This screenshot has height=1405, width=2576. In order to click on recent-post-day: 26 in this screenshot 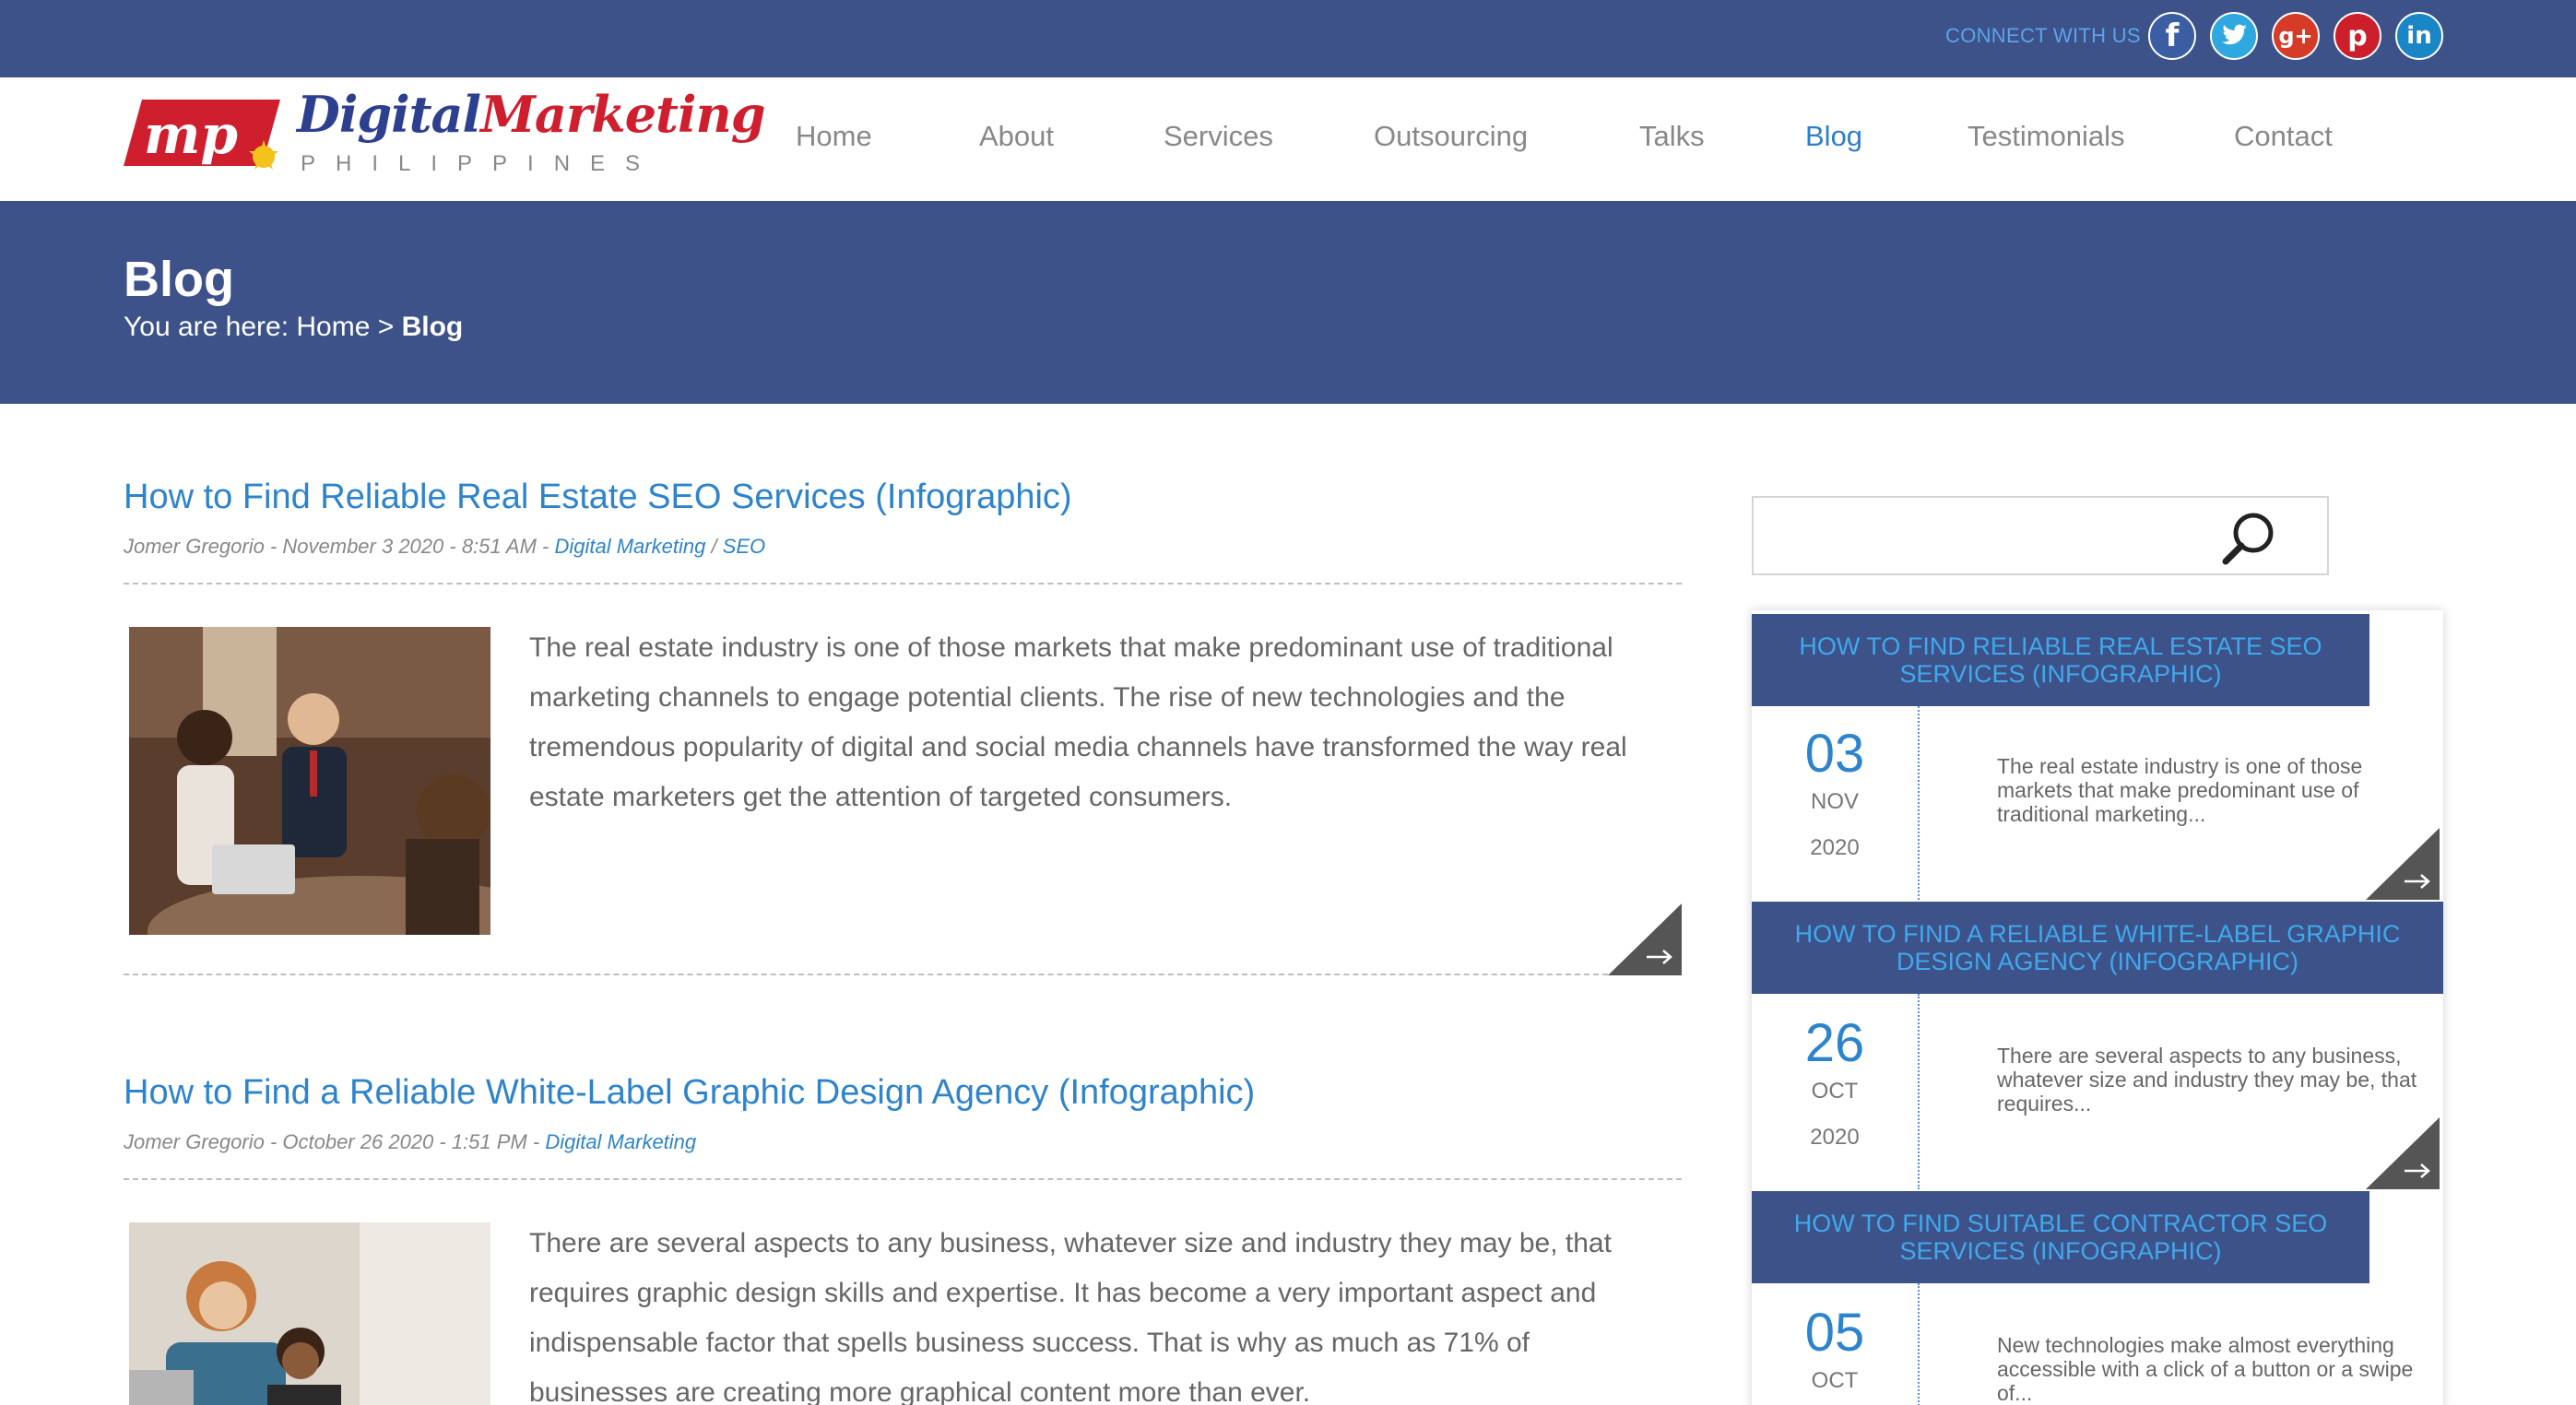, I will do `click(1834, 1043)`.